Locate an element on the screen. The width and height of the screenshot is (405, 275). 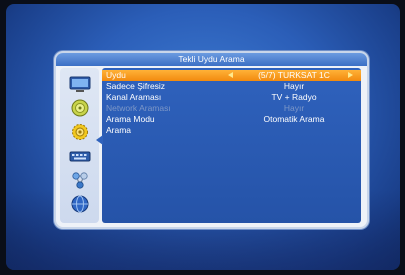
row-network-search: Network Araması Hayır is located at coordinates (231, 108).